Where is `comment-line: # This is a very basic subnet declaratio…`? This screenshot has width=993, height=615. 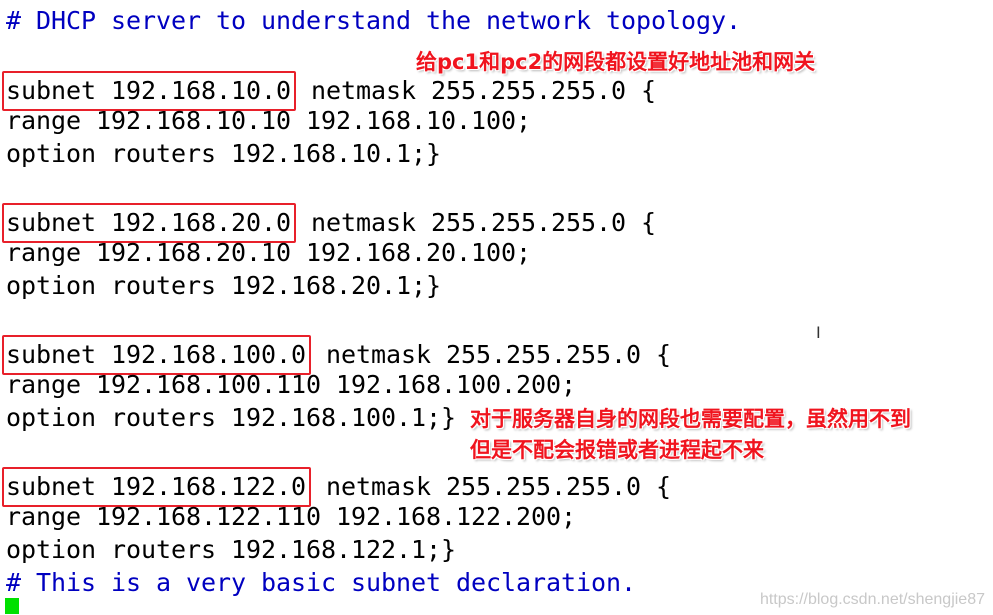 comment-line: # This is a very basic subnet declaratio… is located at coordinates (321, 582).